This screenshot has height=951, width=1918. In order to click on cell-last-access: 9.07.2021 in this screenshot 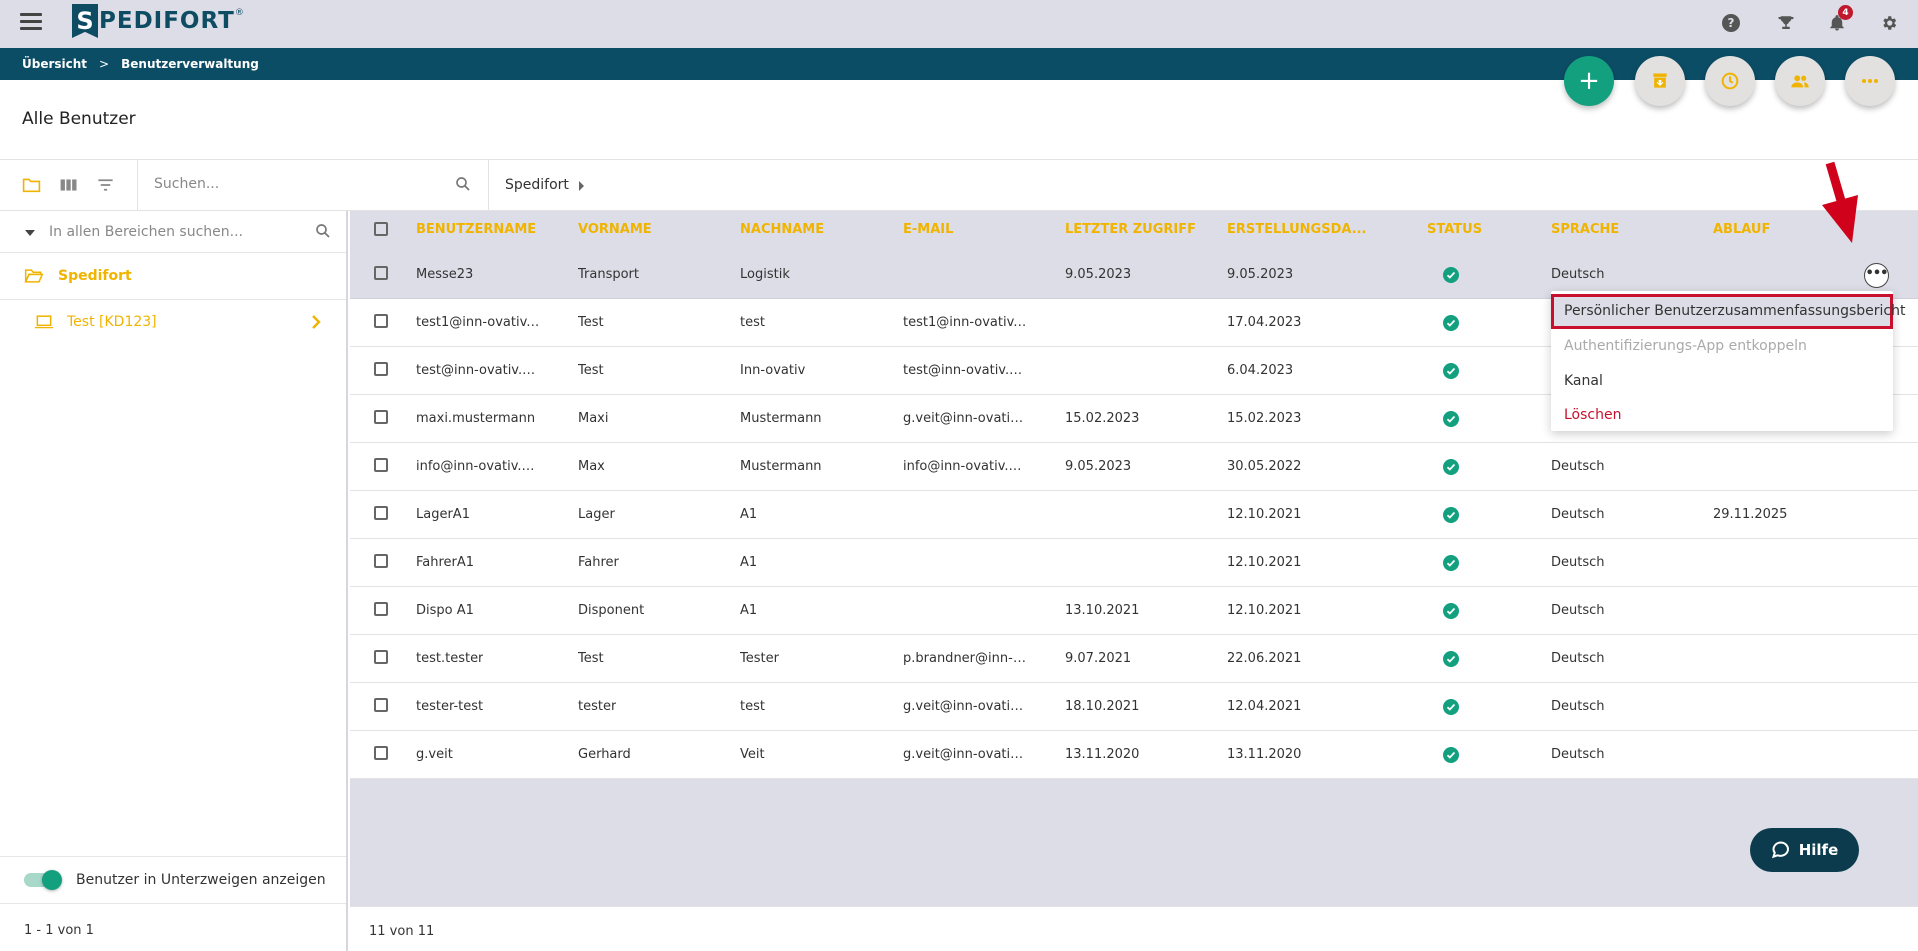, I will do `click(1098, 658)`.